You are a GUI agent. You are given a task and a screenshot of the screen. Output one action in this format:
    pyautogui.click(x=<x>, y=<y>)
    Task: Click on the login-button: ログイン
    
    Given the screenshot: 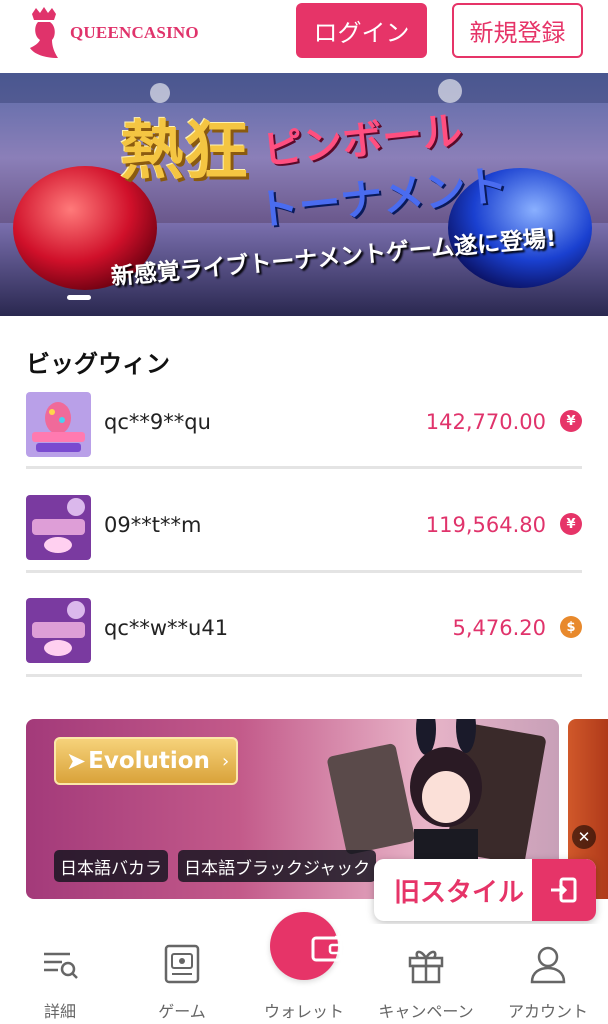 What is the action you would take?
    pyautogui.click(x=361, y=30)
    